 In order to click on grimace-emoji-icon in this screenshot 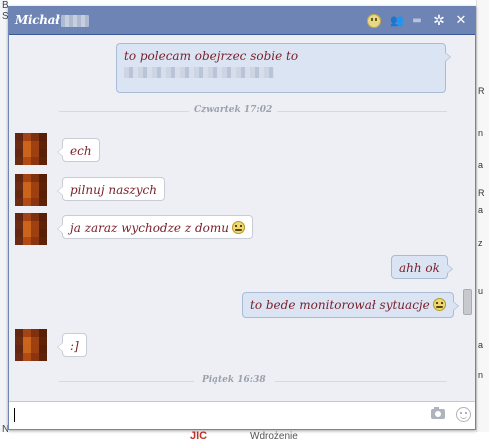, I will do `click(238, 227)`.